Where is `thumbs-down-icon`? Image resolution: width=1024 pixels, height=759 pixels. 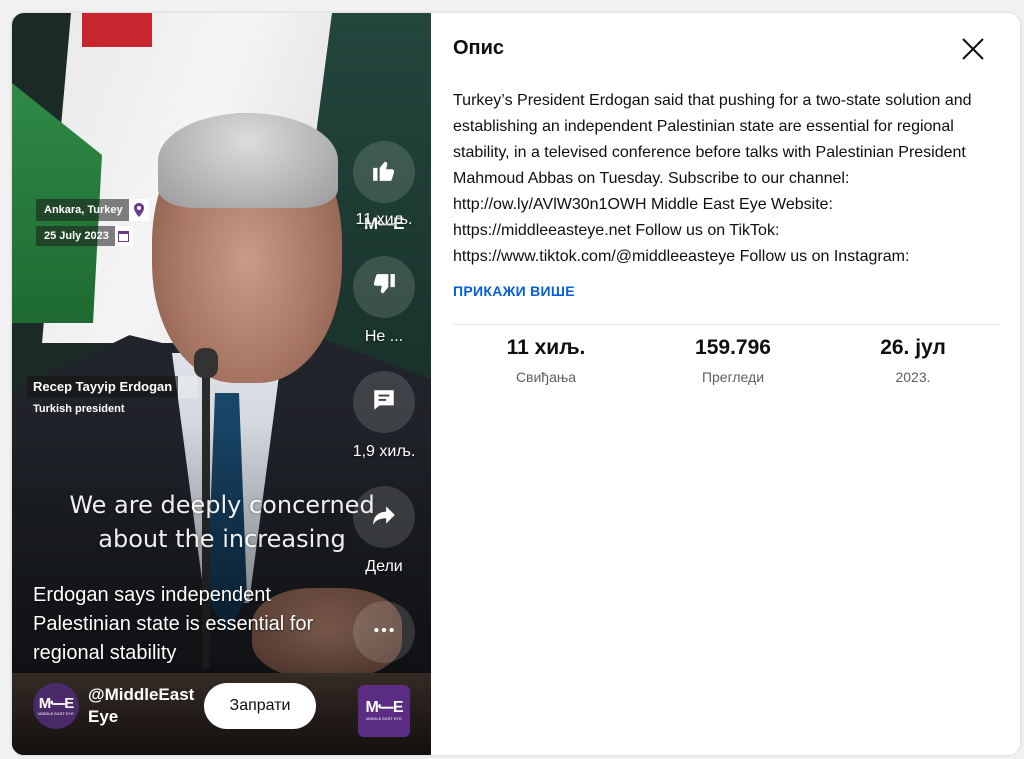 thumbs-down-icon is located at coordinates (384, 287).